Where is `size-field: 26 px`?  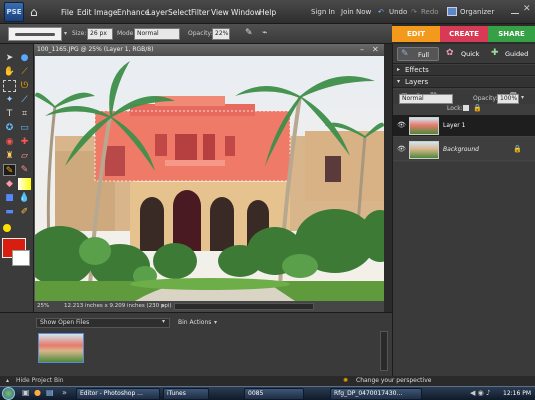
size-field: 26 px is located at coordinates (100, 34).